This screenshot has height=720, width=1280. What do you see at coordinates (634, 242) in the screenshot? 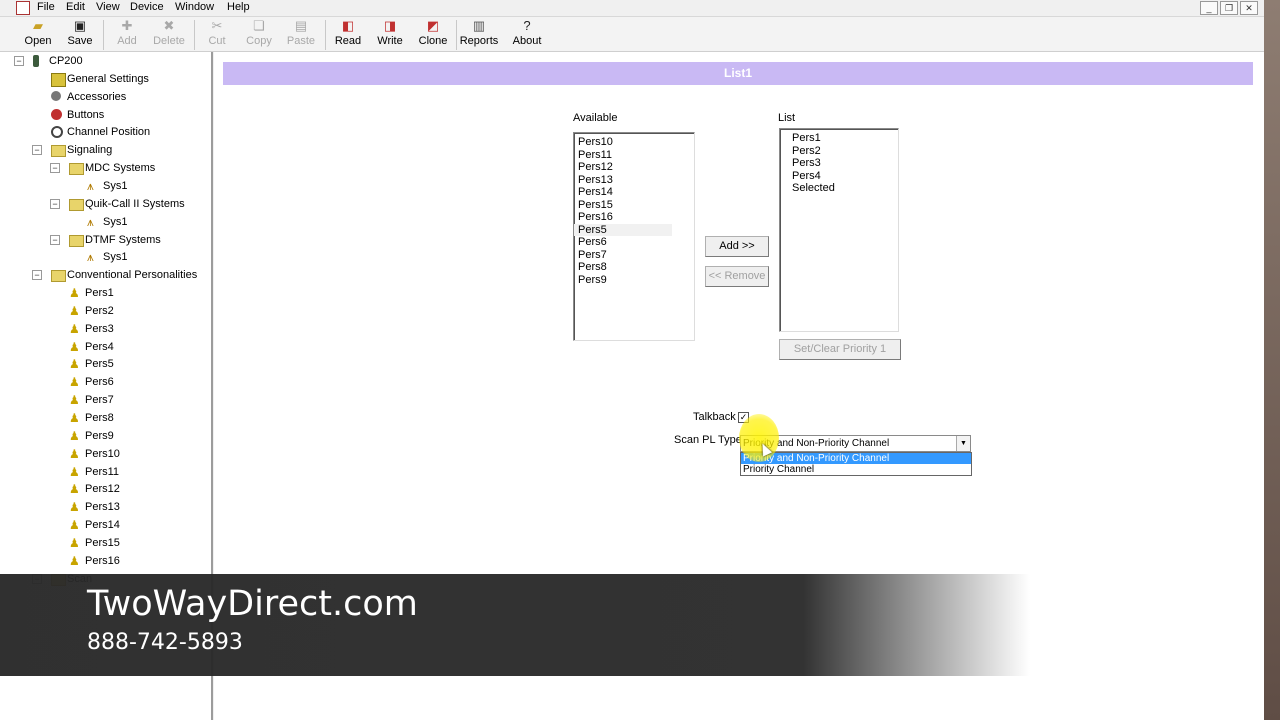
I see `available-list-item: Pers6` at bounding box center [634, 242].